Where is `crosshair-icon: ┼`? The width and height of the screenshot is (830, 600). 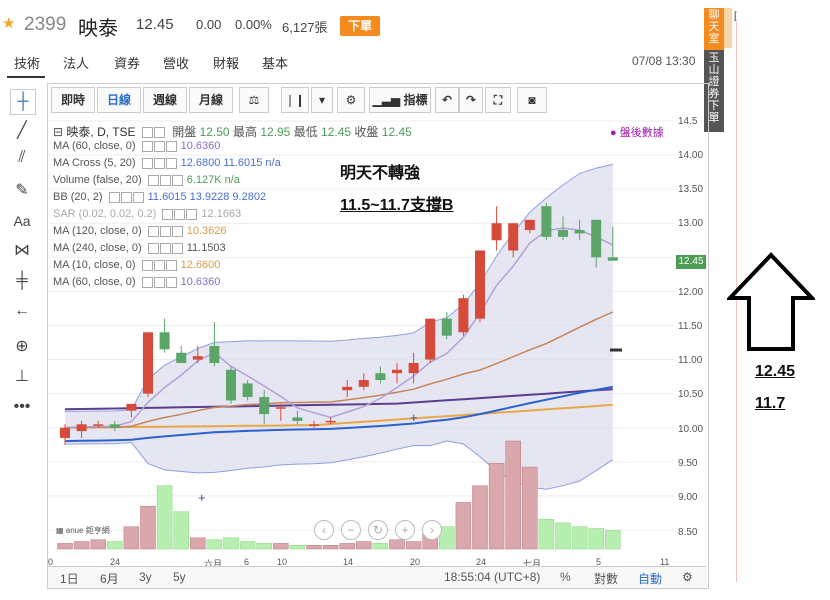
crosshair-icon: ┼ is located at coordinates (23, 102).